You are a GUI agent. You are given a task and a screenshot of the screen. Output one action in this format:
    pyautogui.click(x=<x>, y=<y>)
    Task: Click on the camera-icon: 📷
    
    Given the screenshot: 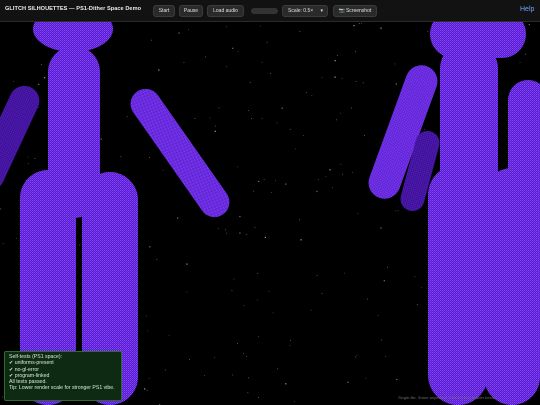 What is the action you would take?
    pyautogui.click(x=341, y=11)
    